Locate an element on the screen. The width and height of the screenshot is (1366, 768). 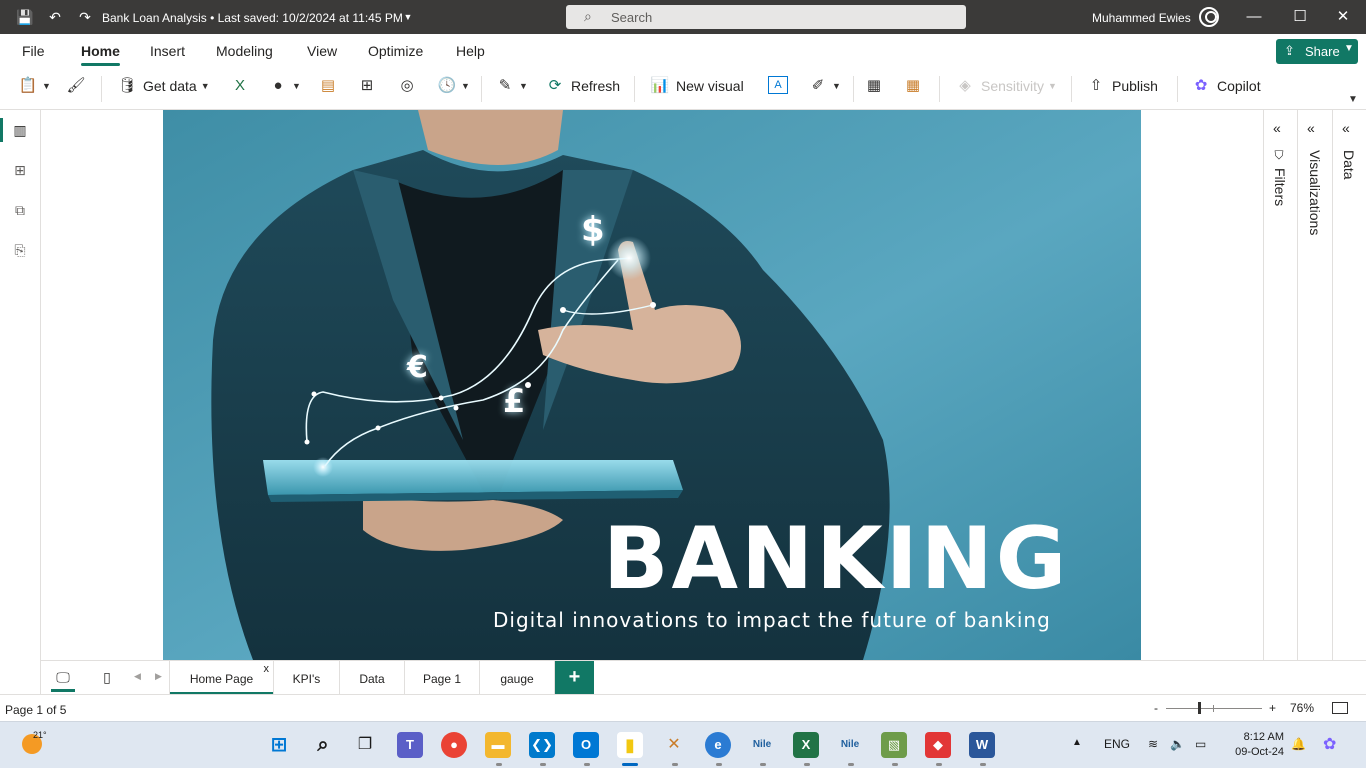
refresh-button: ⟳ Refresh is located at coordinates (582, 89).